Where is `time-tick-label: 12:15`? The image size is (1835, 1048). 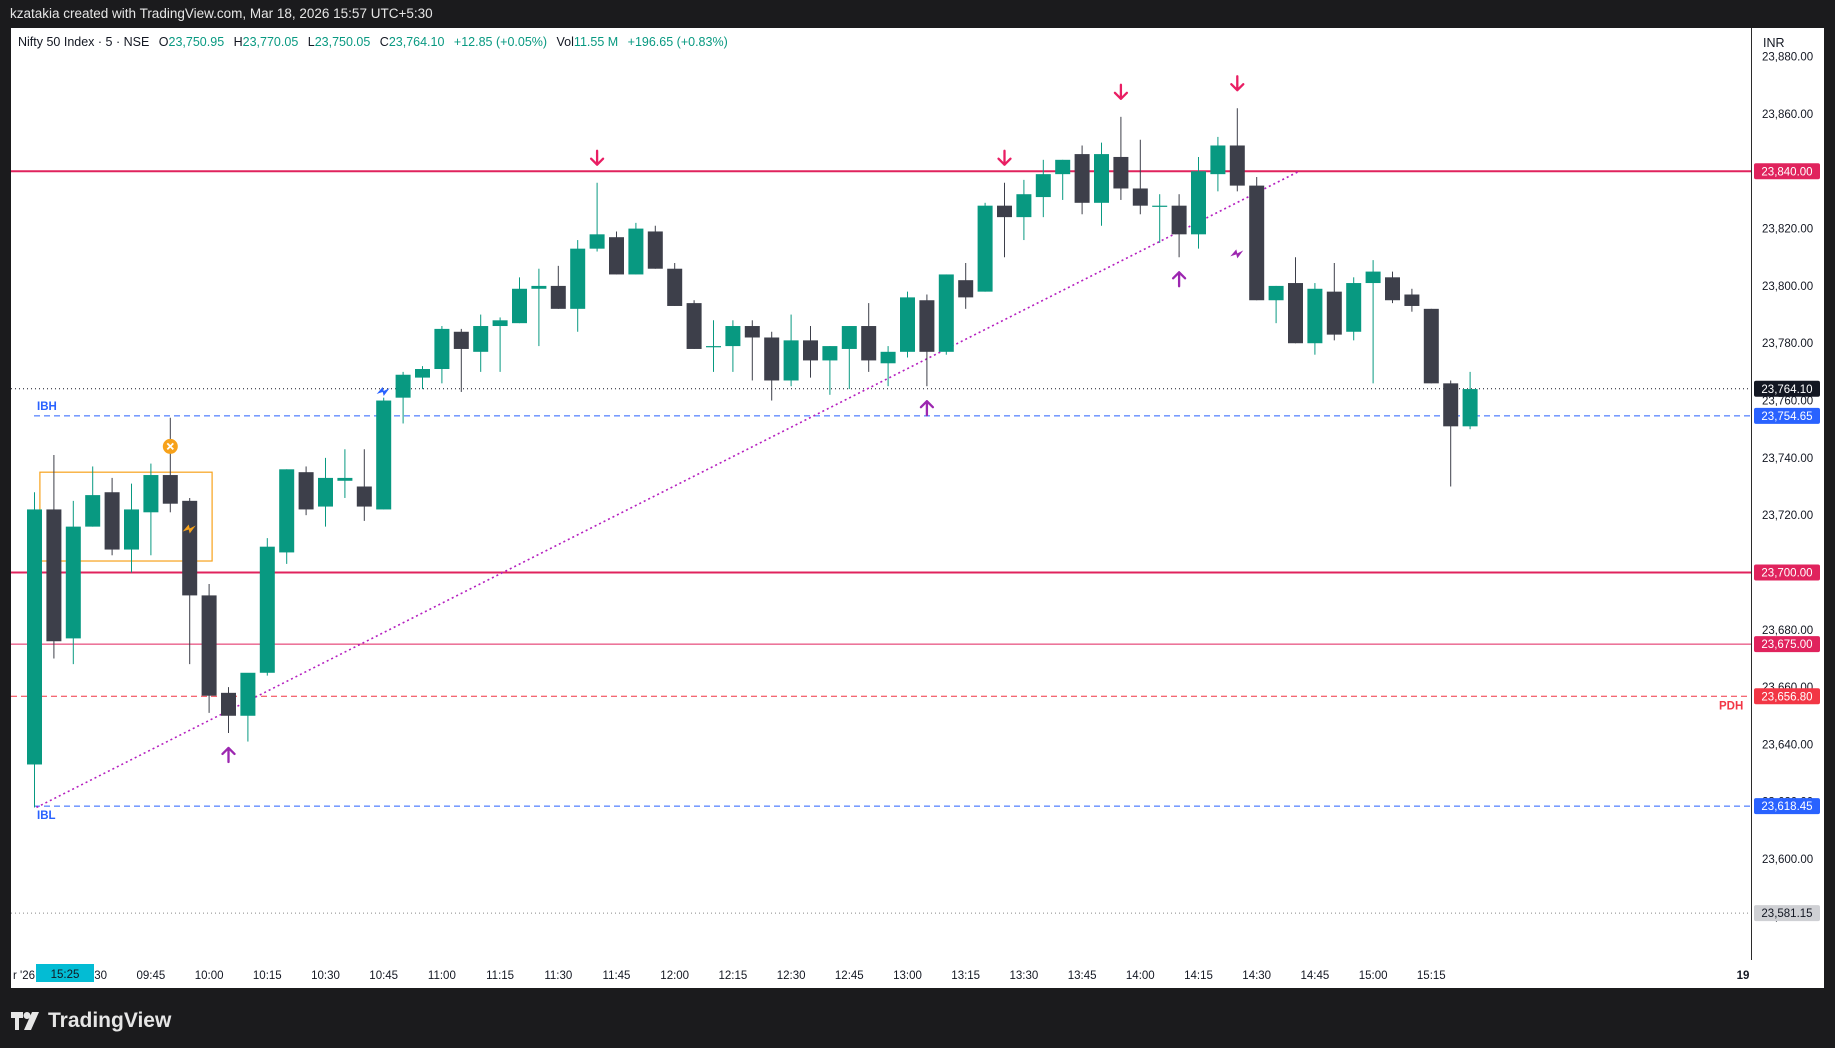 time-tick-label: 12:15 is located at coordinates (733, 976).